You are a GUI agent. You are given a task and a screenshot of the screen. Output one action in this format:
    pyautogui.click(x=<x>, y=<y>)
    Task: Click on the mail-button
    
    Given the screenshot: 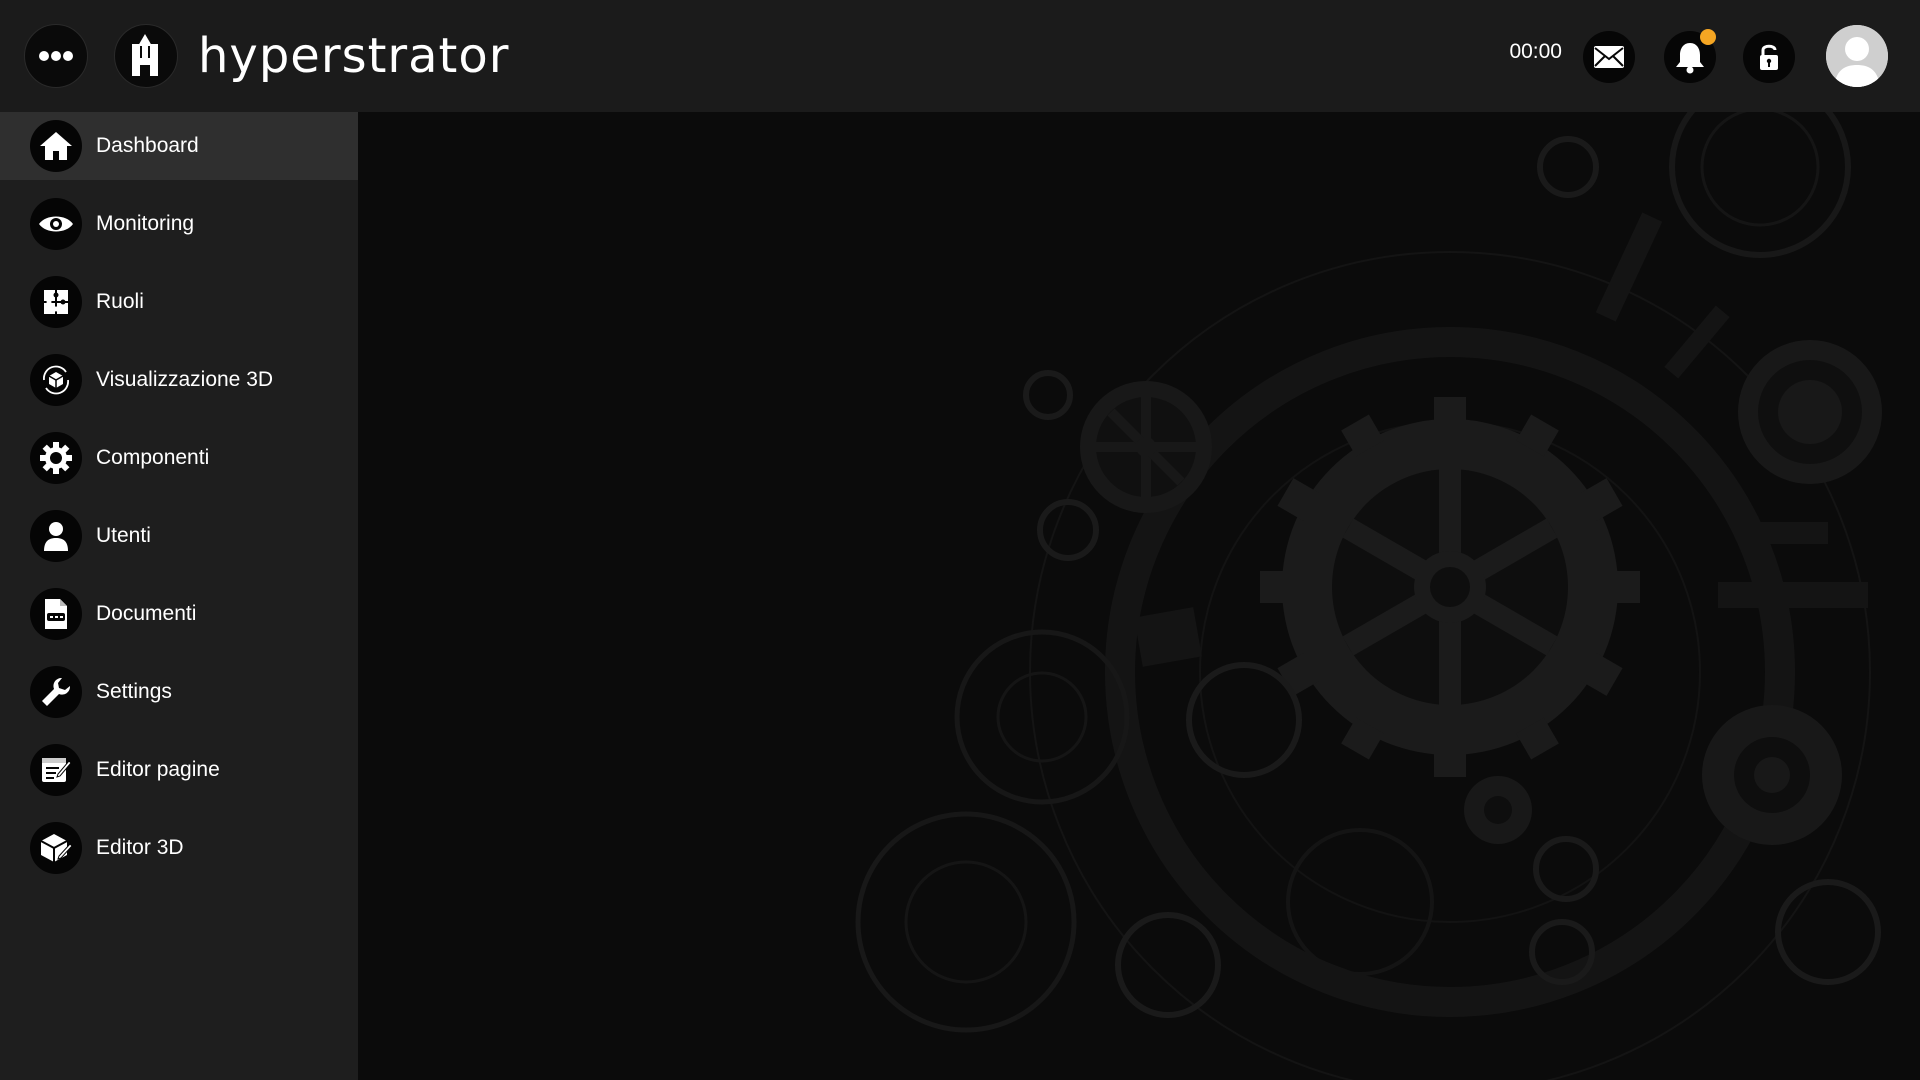 What is the action you would take?
    pyautogui.click(x=1609, y=57)
    